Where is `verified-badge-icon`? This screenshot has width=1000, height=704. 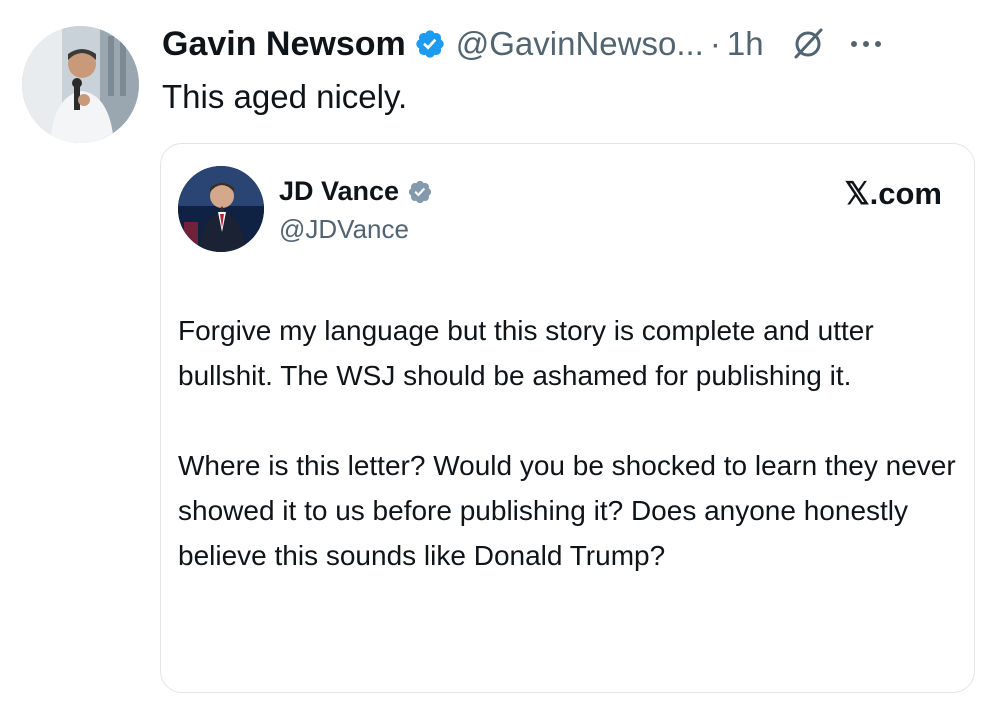 verified-badge-icon is located at coordinates (430, 44).